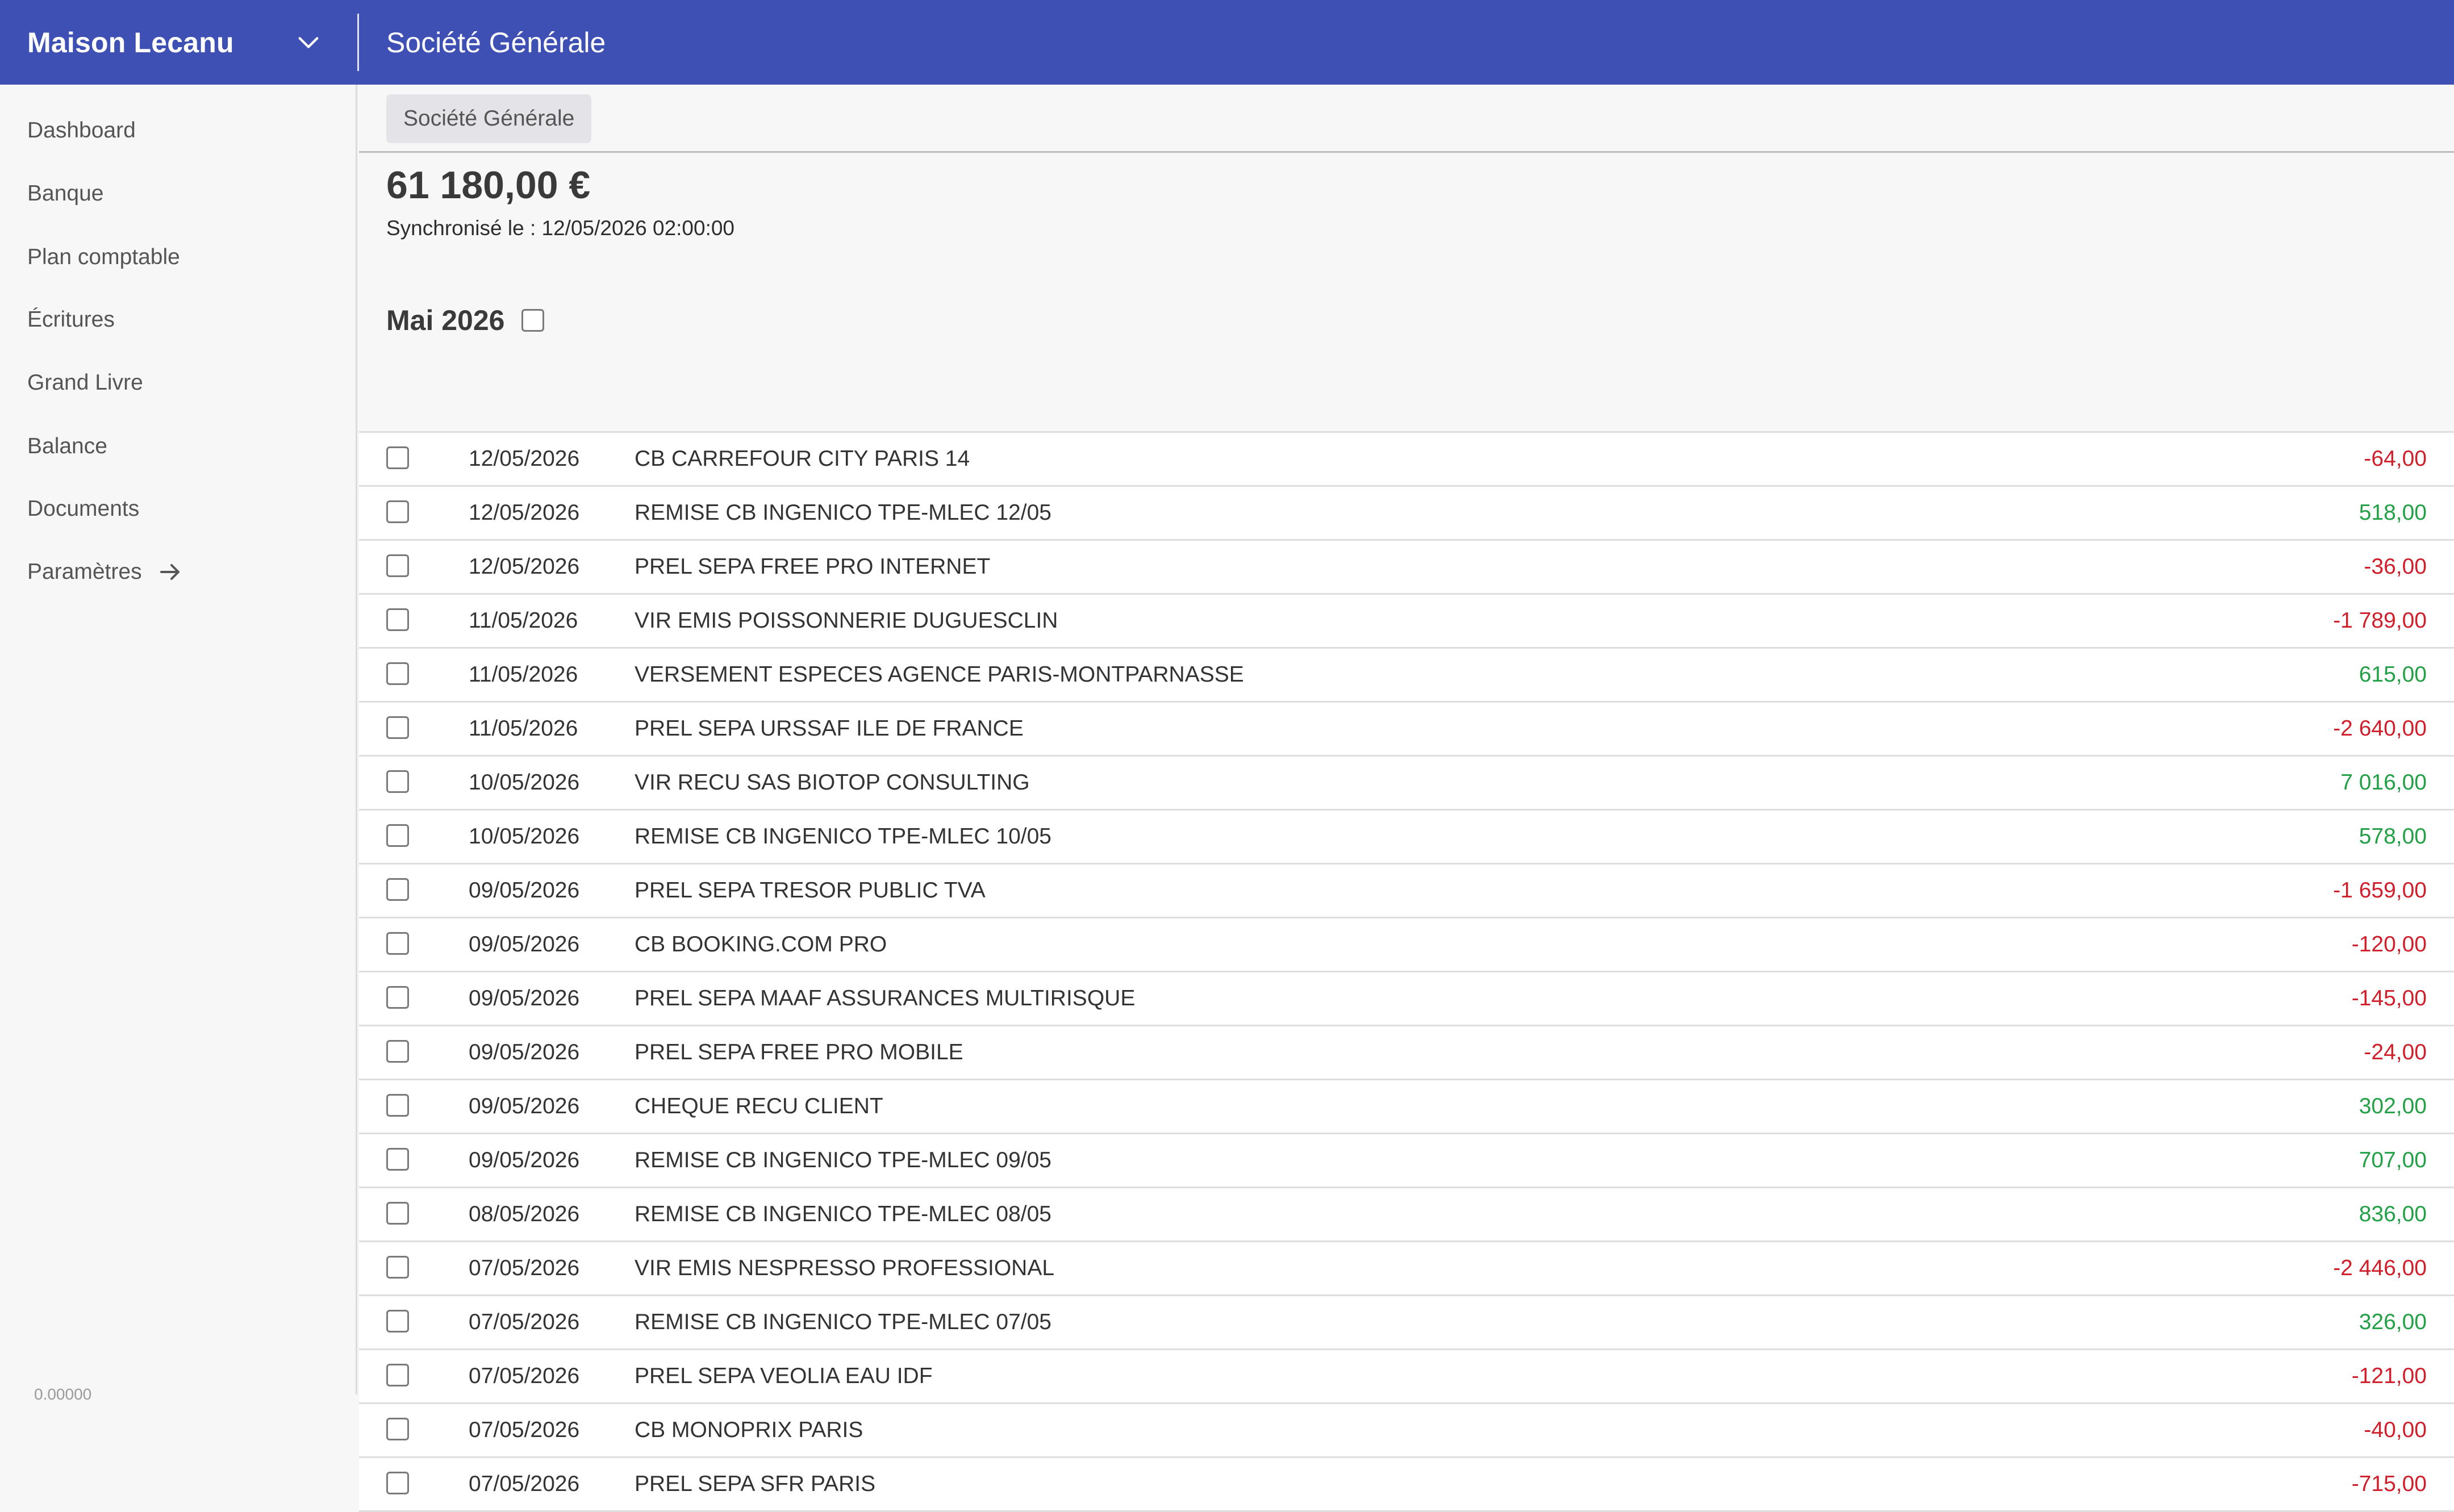  I want to click on transaction-date: 10/05/2026, so click(524, 782).